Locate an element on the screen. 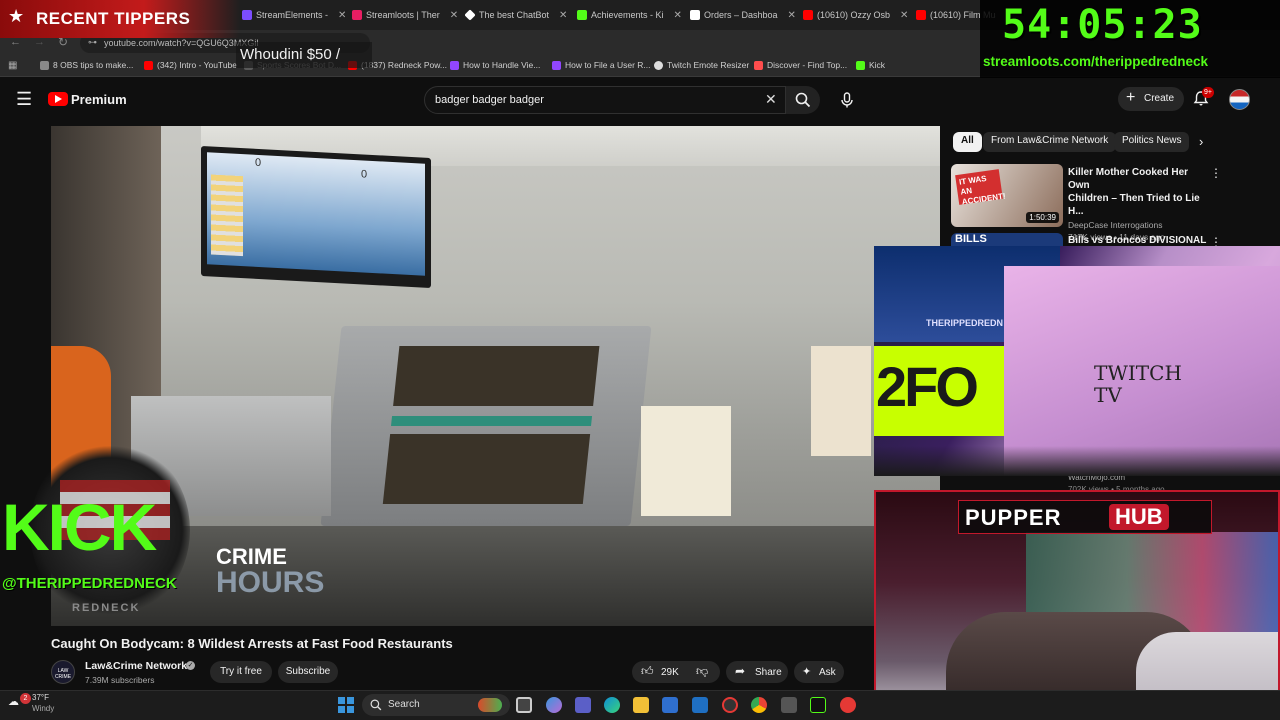 This screenshot has width=1280, height=720. menu-icon: ☰ is located at coordinates (24, 99).